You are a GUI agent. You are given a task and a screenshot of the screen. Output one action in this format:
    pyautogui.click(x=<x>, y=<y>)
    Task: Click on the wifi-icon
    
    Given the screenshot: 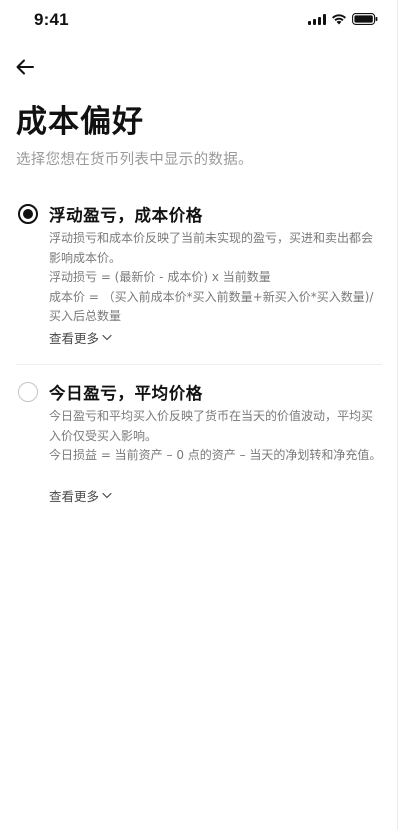 What is the action you would take?
    pyautogui.click(x=339, y=19)
    